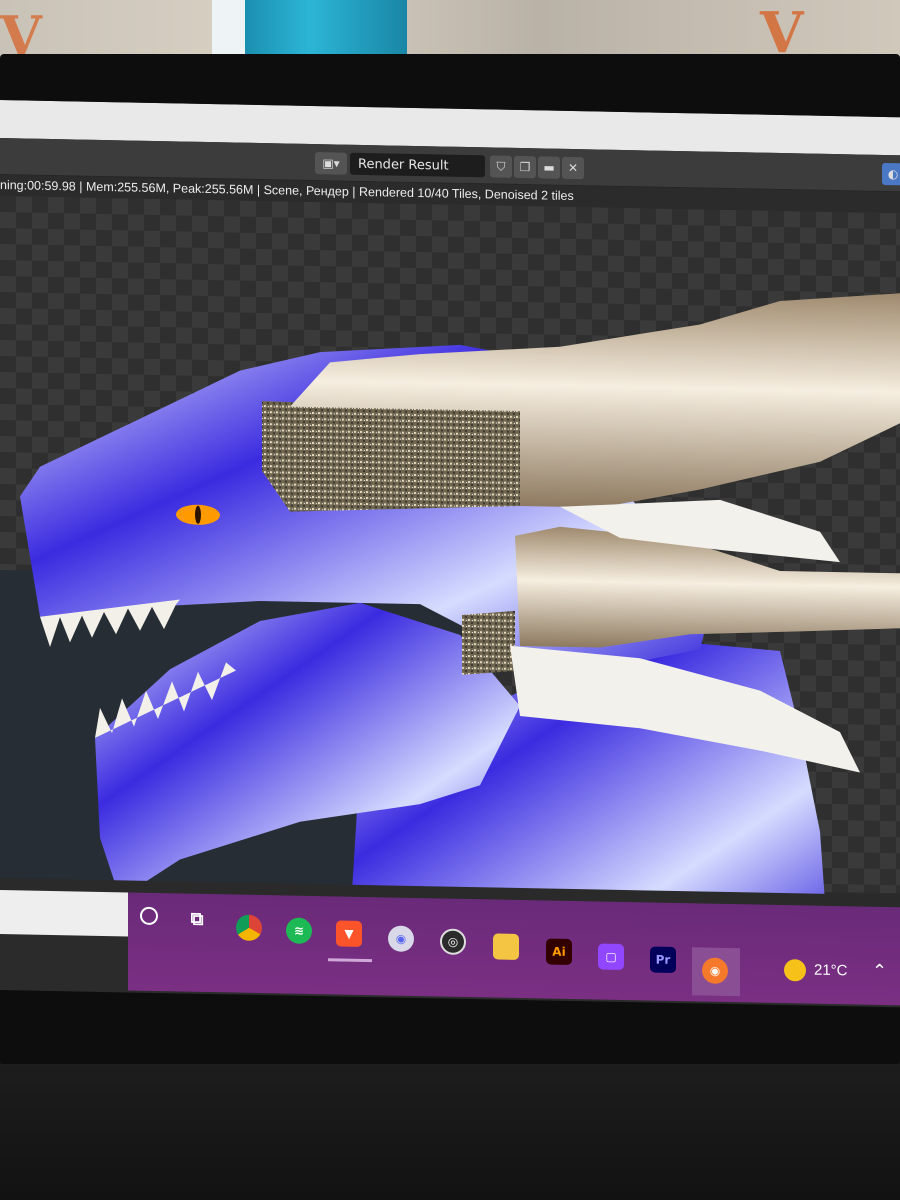 The height and width of the screenshot is (1200, 900). Describe the element at coordinates (611, 956) in the screenshot. I see `twitch-icon: ▢` at that location.